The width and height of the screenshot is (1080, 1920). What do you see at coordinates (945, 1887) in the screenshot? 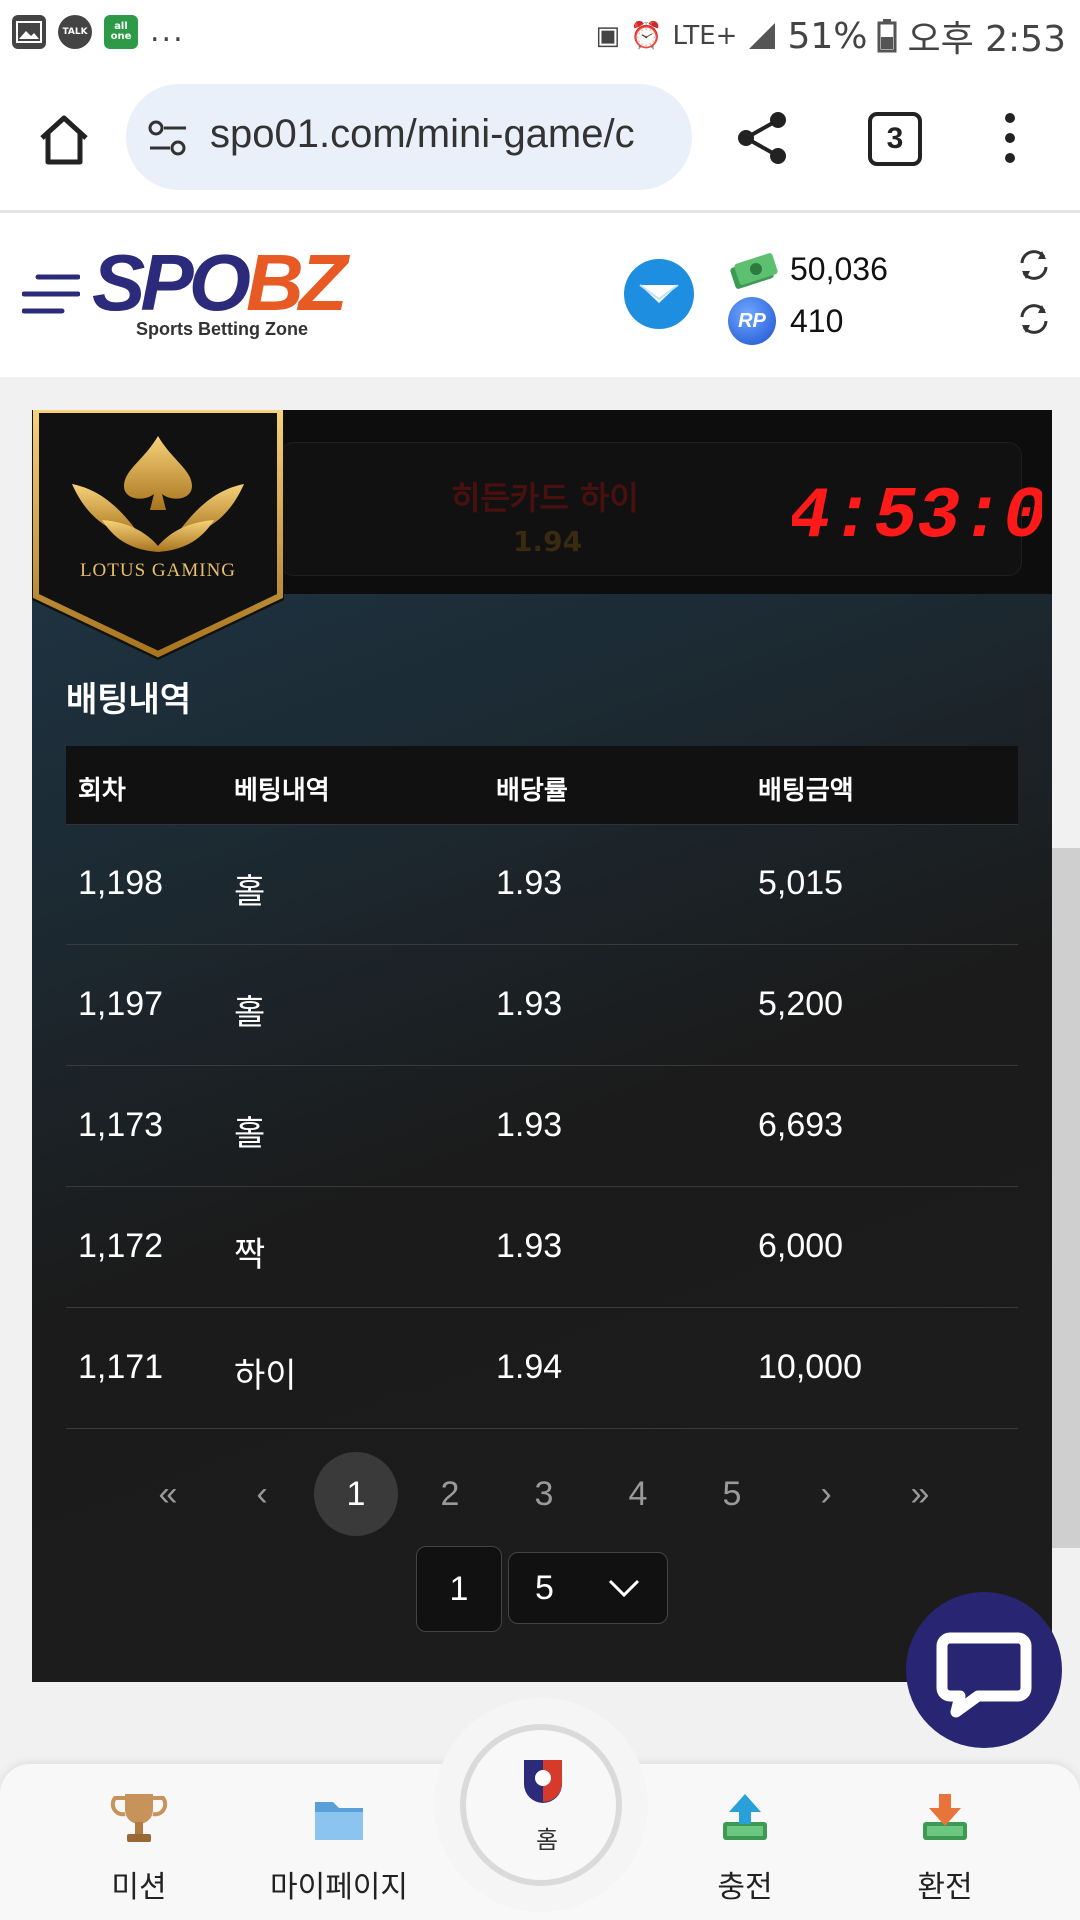
I see `nav-exchange-label: 환전` at bounding box center [945, 1887].